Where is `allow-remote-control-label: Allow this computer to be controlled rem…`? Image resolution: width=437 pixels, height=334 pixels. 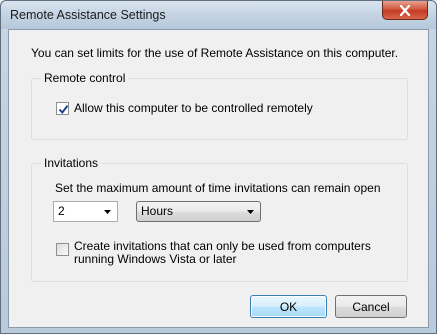
allow-remote-control-label: Allow this computer to be controlled rem… is located at coordinates (193, 108).